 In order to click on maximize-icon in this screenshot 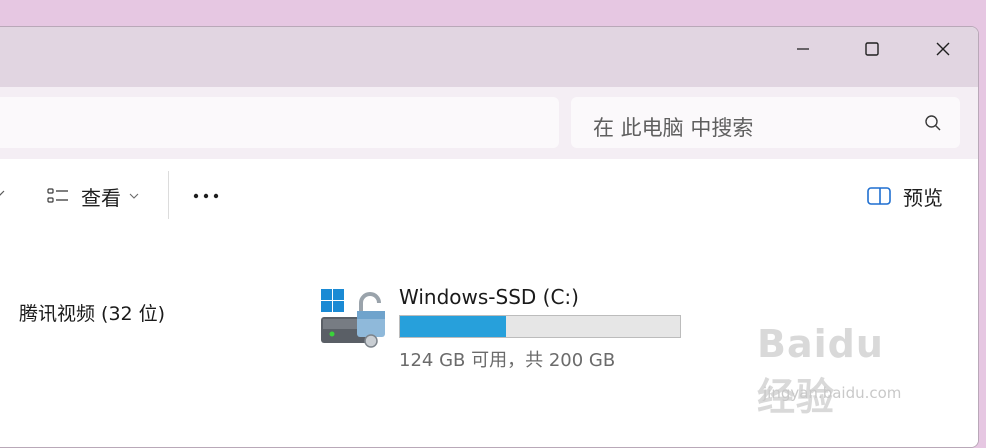, I will do `click(872, 49)`.